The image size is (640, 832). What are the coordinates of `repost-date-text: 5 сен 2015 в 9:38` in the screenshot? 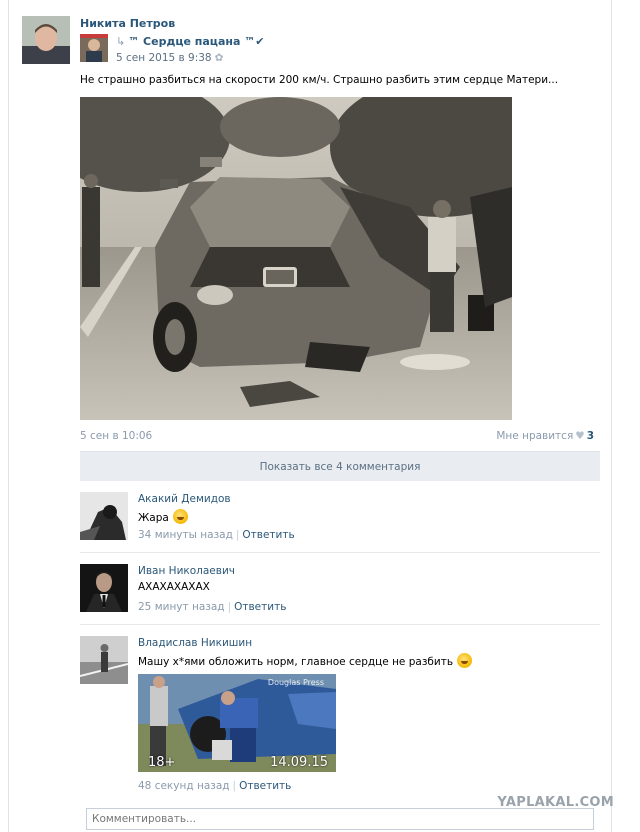 It's located at (164, 58).